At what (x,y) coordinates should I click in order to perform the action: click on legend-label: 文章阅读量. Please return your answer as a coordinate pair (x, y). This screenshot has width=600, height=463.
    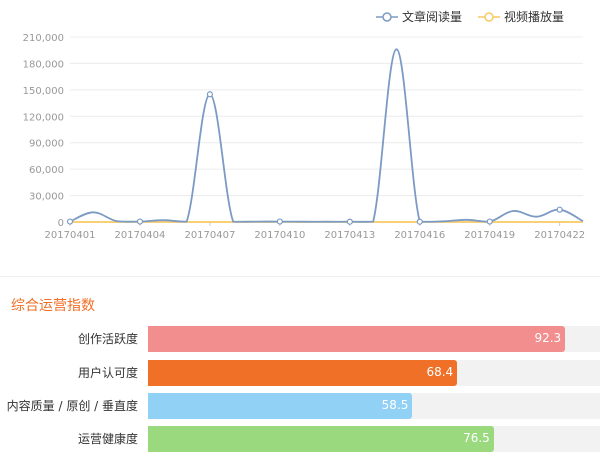
    Looking at the image, I should click on (431, 17).